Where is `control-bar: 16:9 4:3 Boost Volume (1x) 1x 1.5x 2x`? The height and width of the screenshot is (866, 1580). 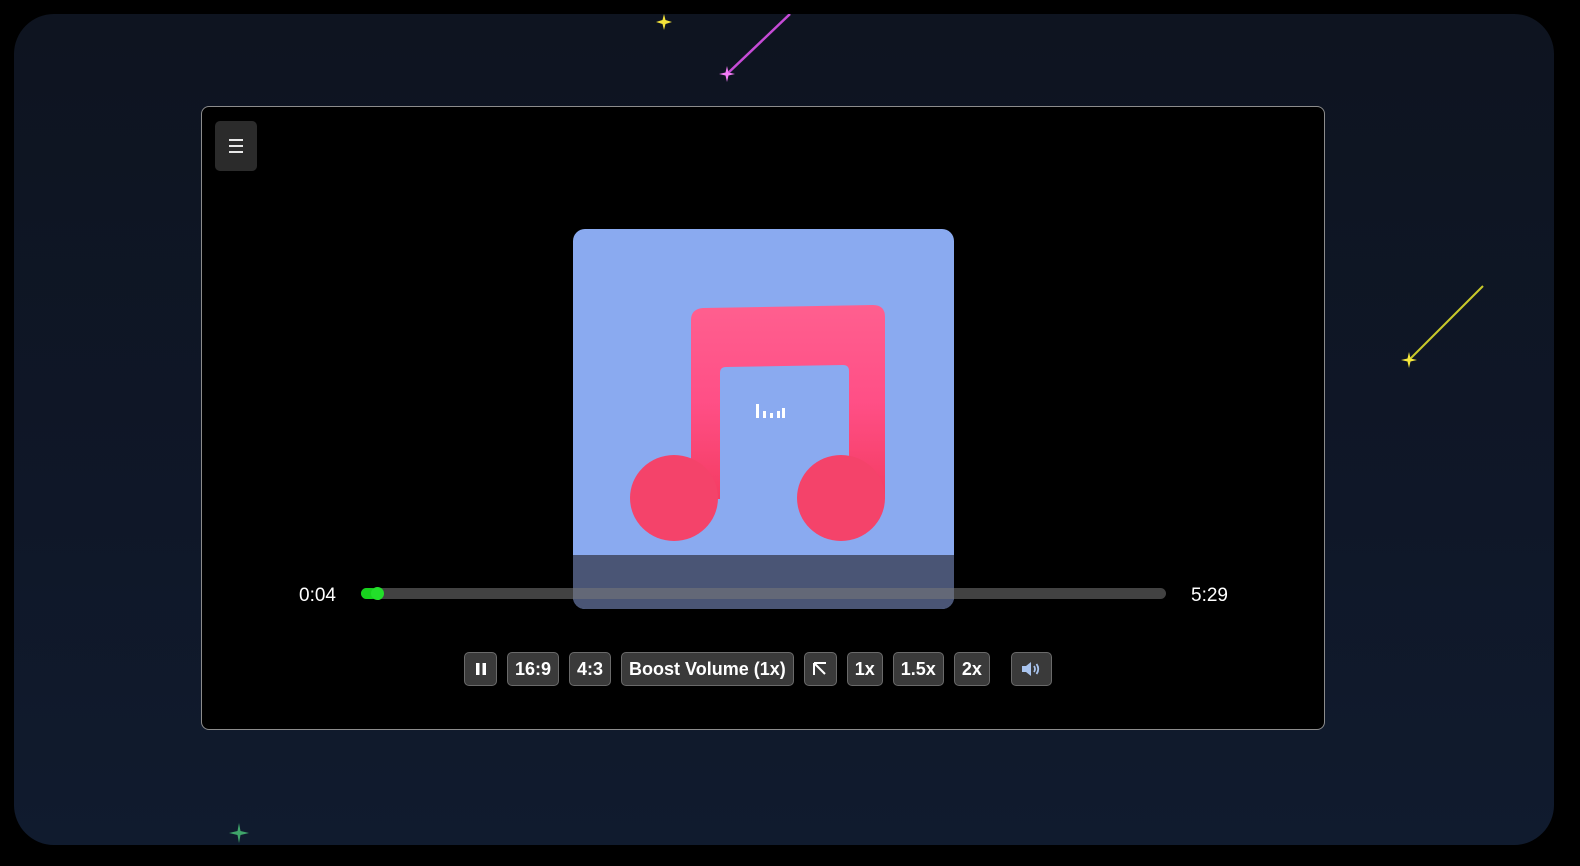
control-bar: 16:9 4:3 Boost Volume (1x) 1x 1.5x 2x is located at coordinates (758, 669).